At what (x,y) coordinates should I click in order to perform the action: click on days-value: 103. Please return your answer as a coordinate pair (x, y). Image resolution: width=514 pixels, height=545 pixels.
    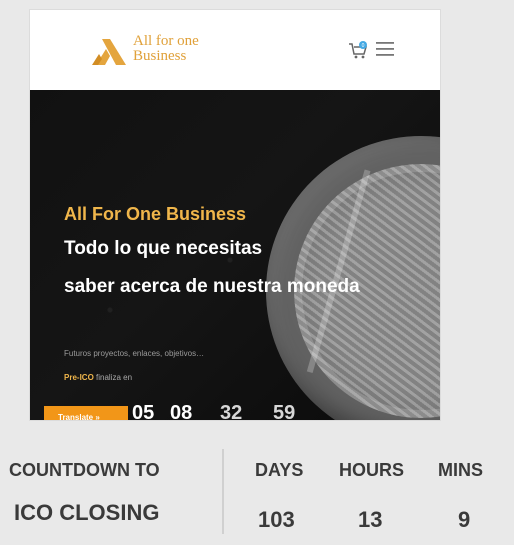
    Looking at the image, I should click on (276, 519).